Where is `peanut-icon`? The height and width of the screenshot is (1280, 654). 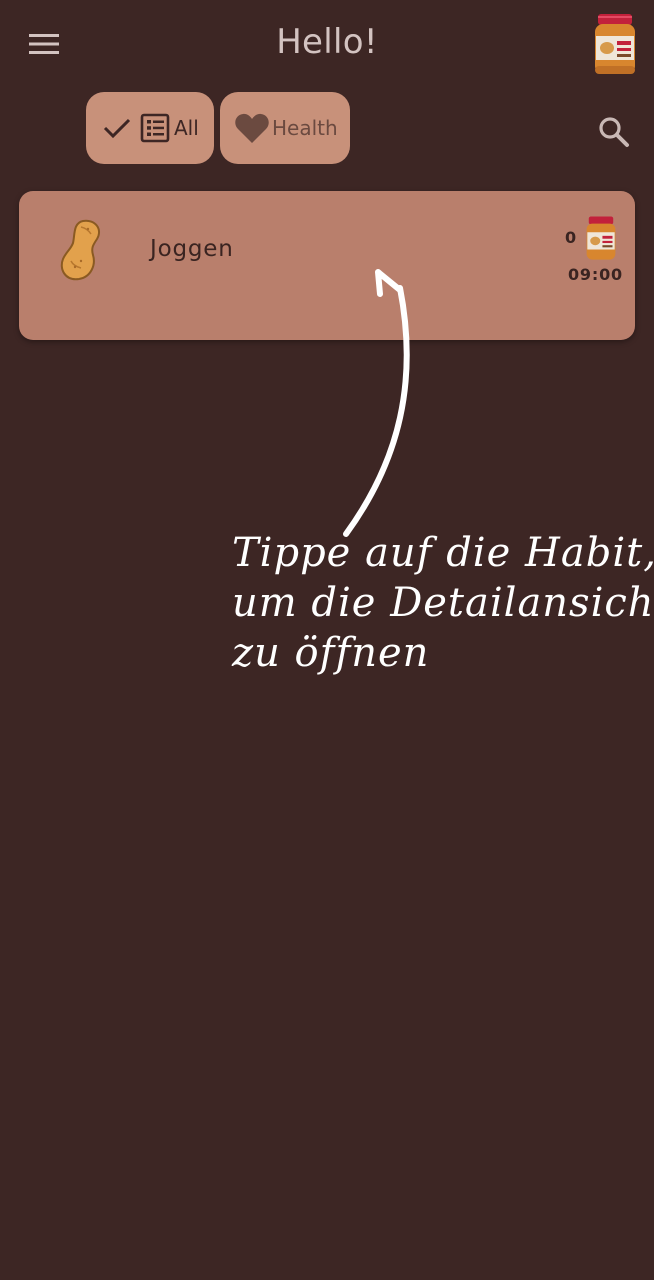
peanut-icon is located at coordinates (80, 250).